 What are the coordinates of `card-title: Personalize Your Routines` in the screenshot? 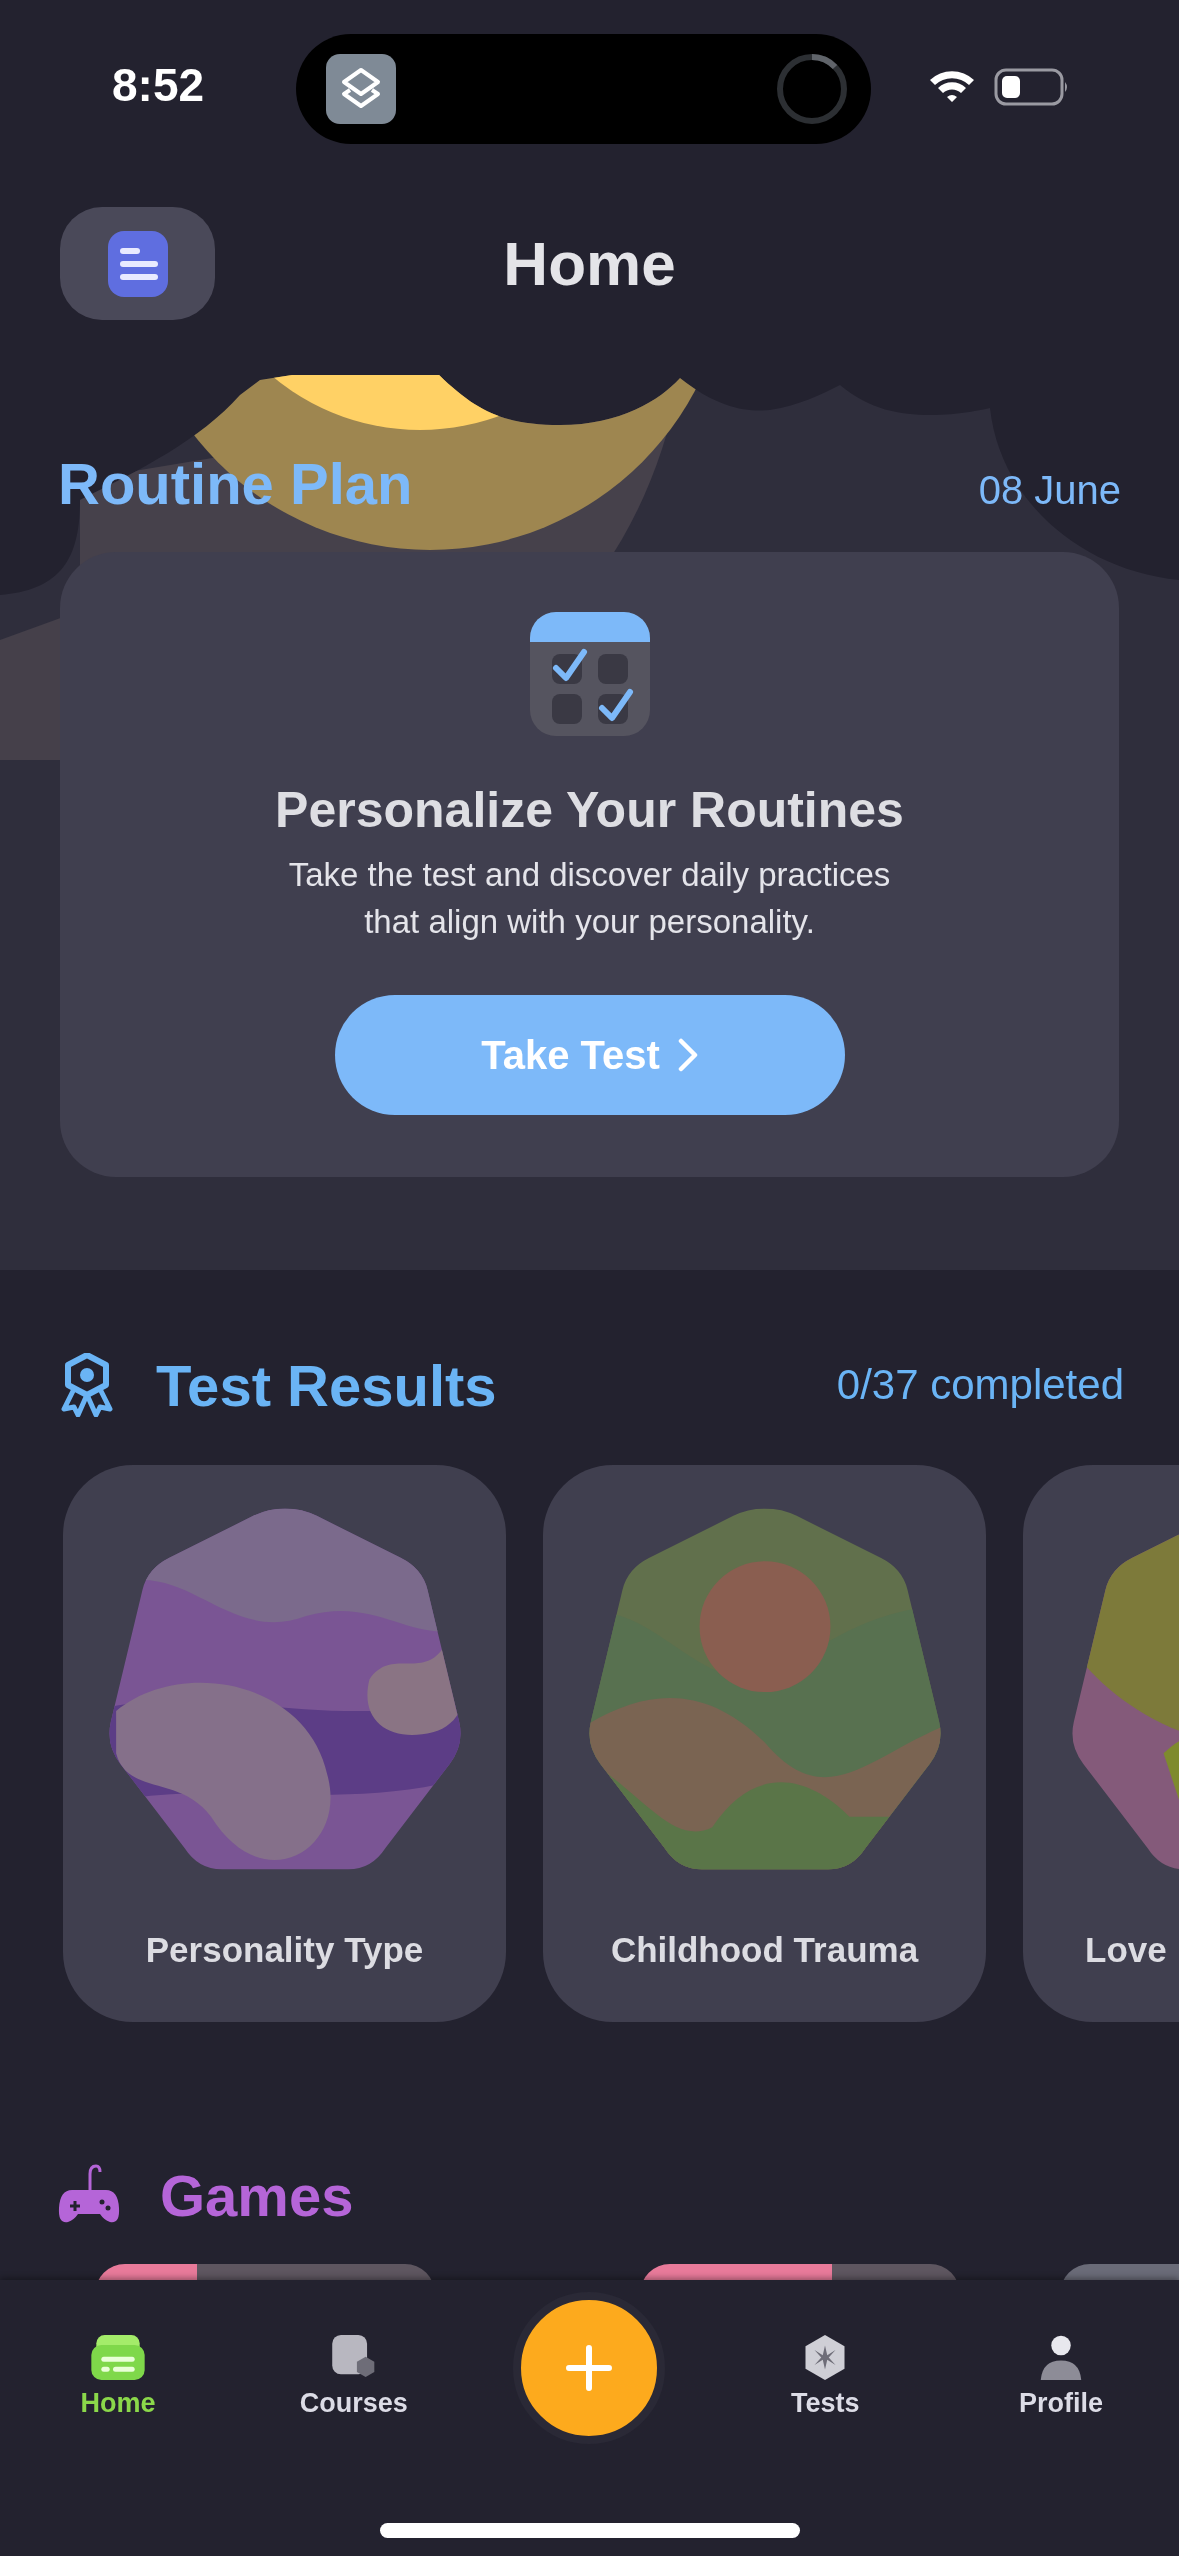 It's located at (589, 810).